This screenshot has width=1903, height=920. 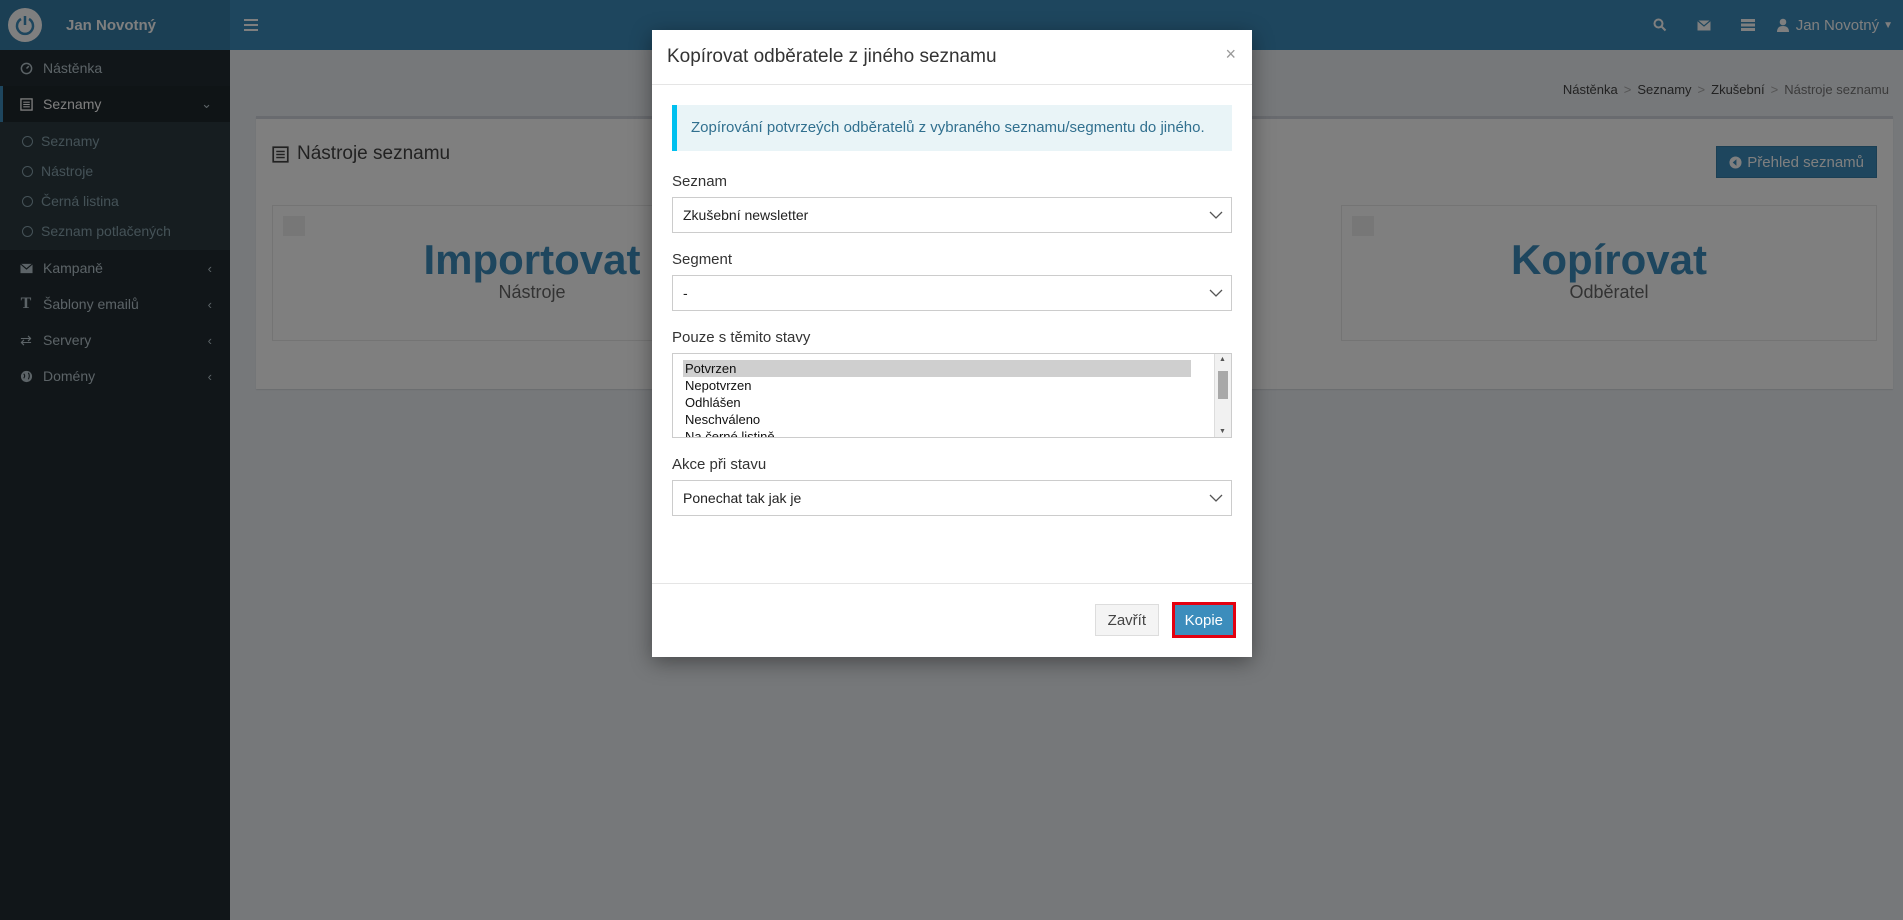 I want to click on states-option: Na černé listině, so click(x=937, y=432).